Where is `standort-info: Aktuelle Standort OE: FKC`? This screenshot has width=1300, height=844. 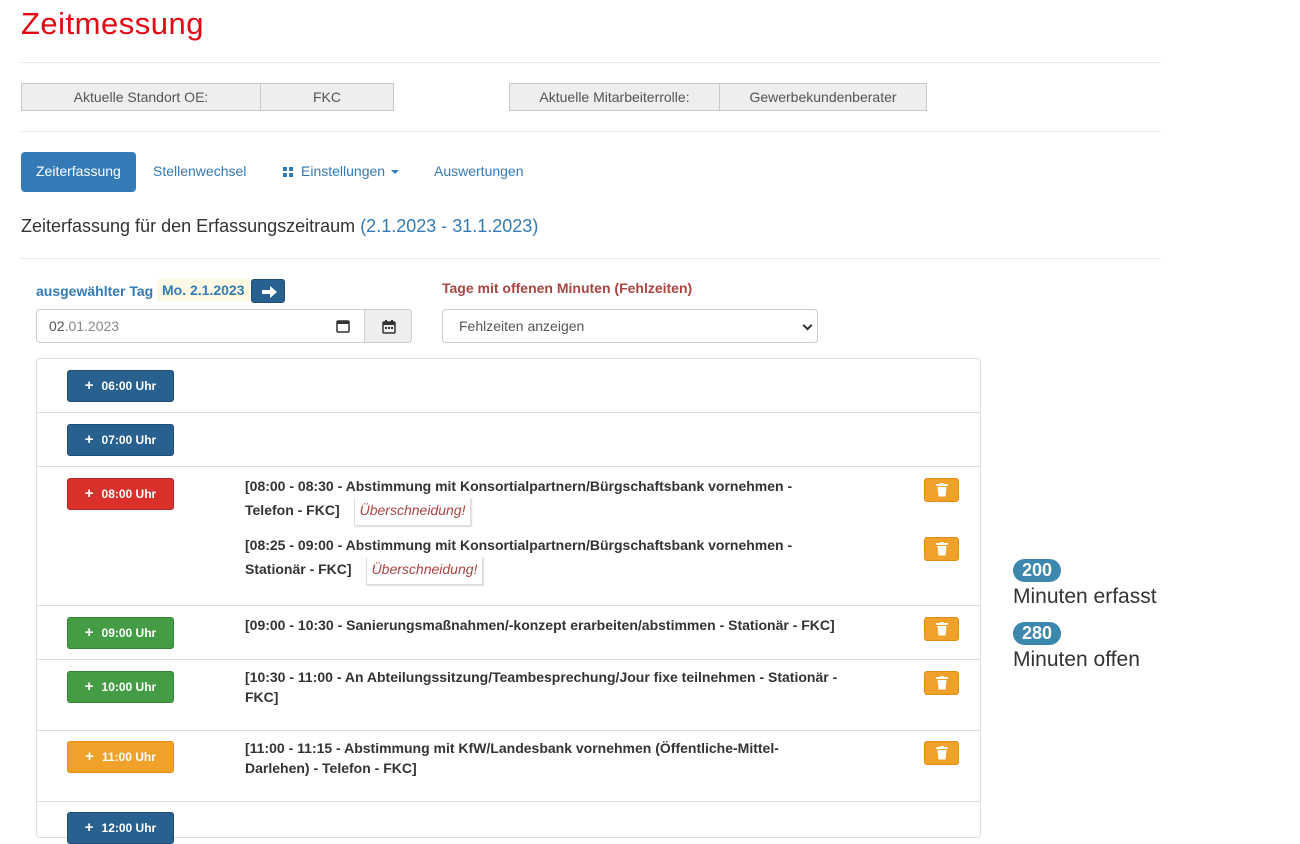
standort-info: Aktuelle Standort OE: FKC is located at coordinates (207, 97).